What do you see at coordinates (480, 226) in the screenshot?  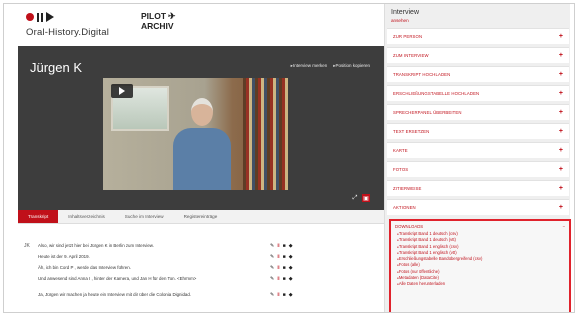 I see `downloads-header: DOWNLOADS −` at bounding box center [480, 226].